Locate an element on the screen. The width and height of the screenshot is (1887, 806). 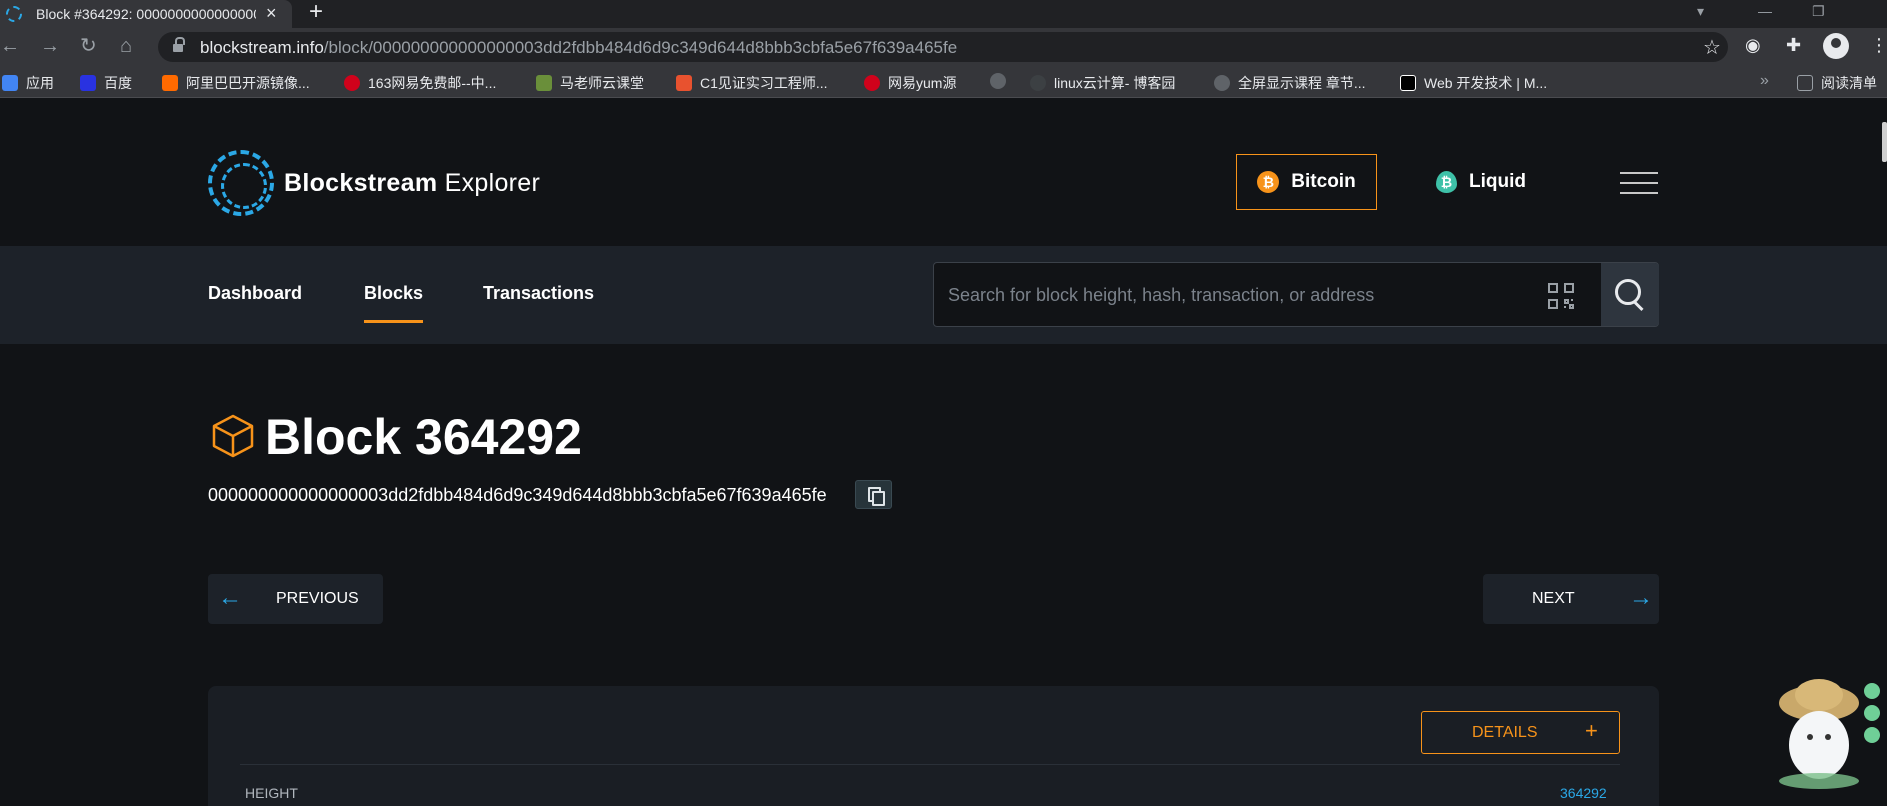
bookmark-ma-classroom: 马老师云课堂 is located at coordinates (590, 83).